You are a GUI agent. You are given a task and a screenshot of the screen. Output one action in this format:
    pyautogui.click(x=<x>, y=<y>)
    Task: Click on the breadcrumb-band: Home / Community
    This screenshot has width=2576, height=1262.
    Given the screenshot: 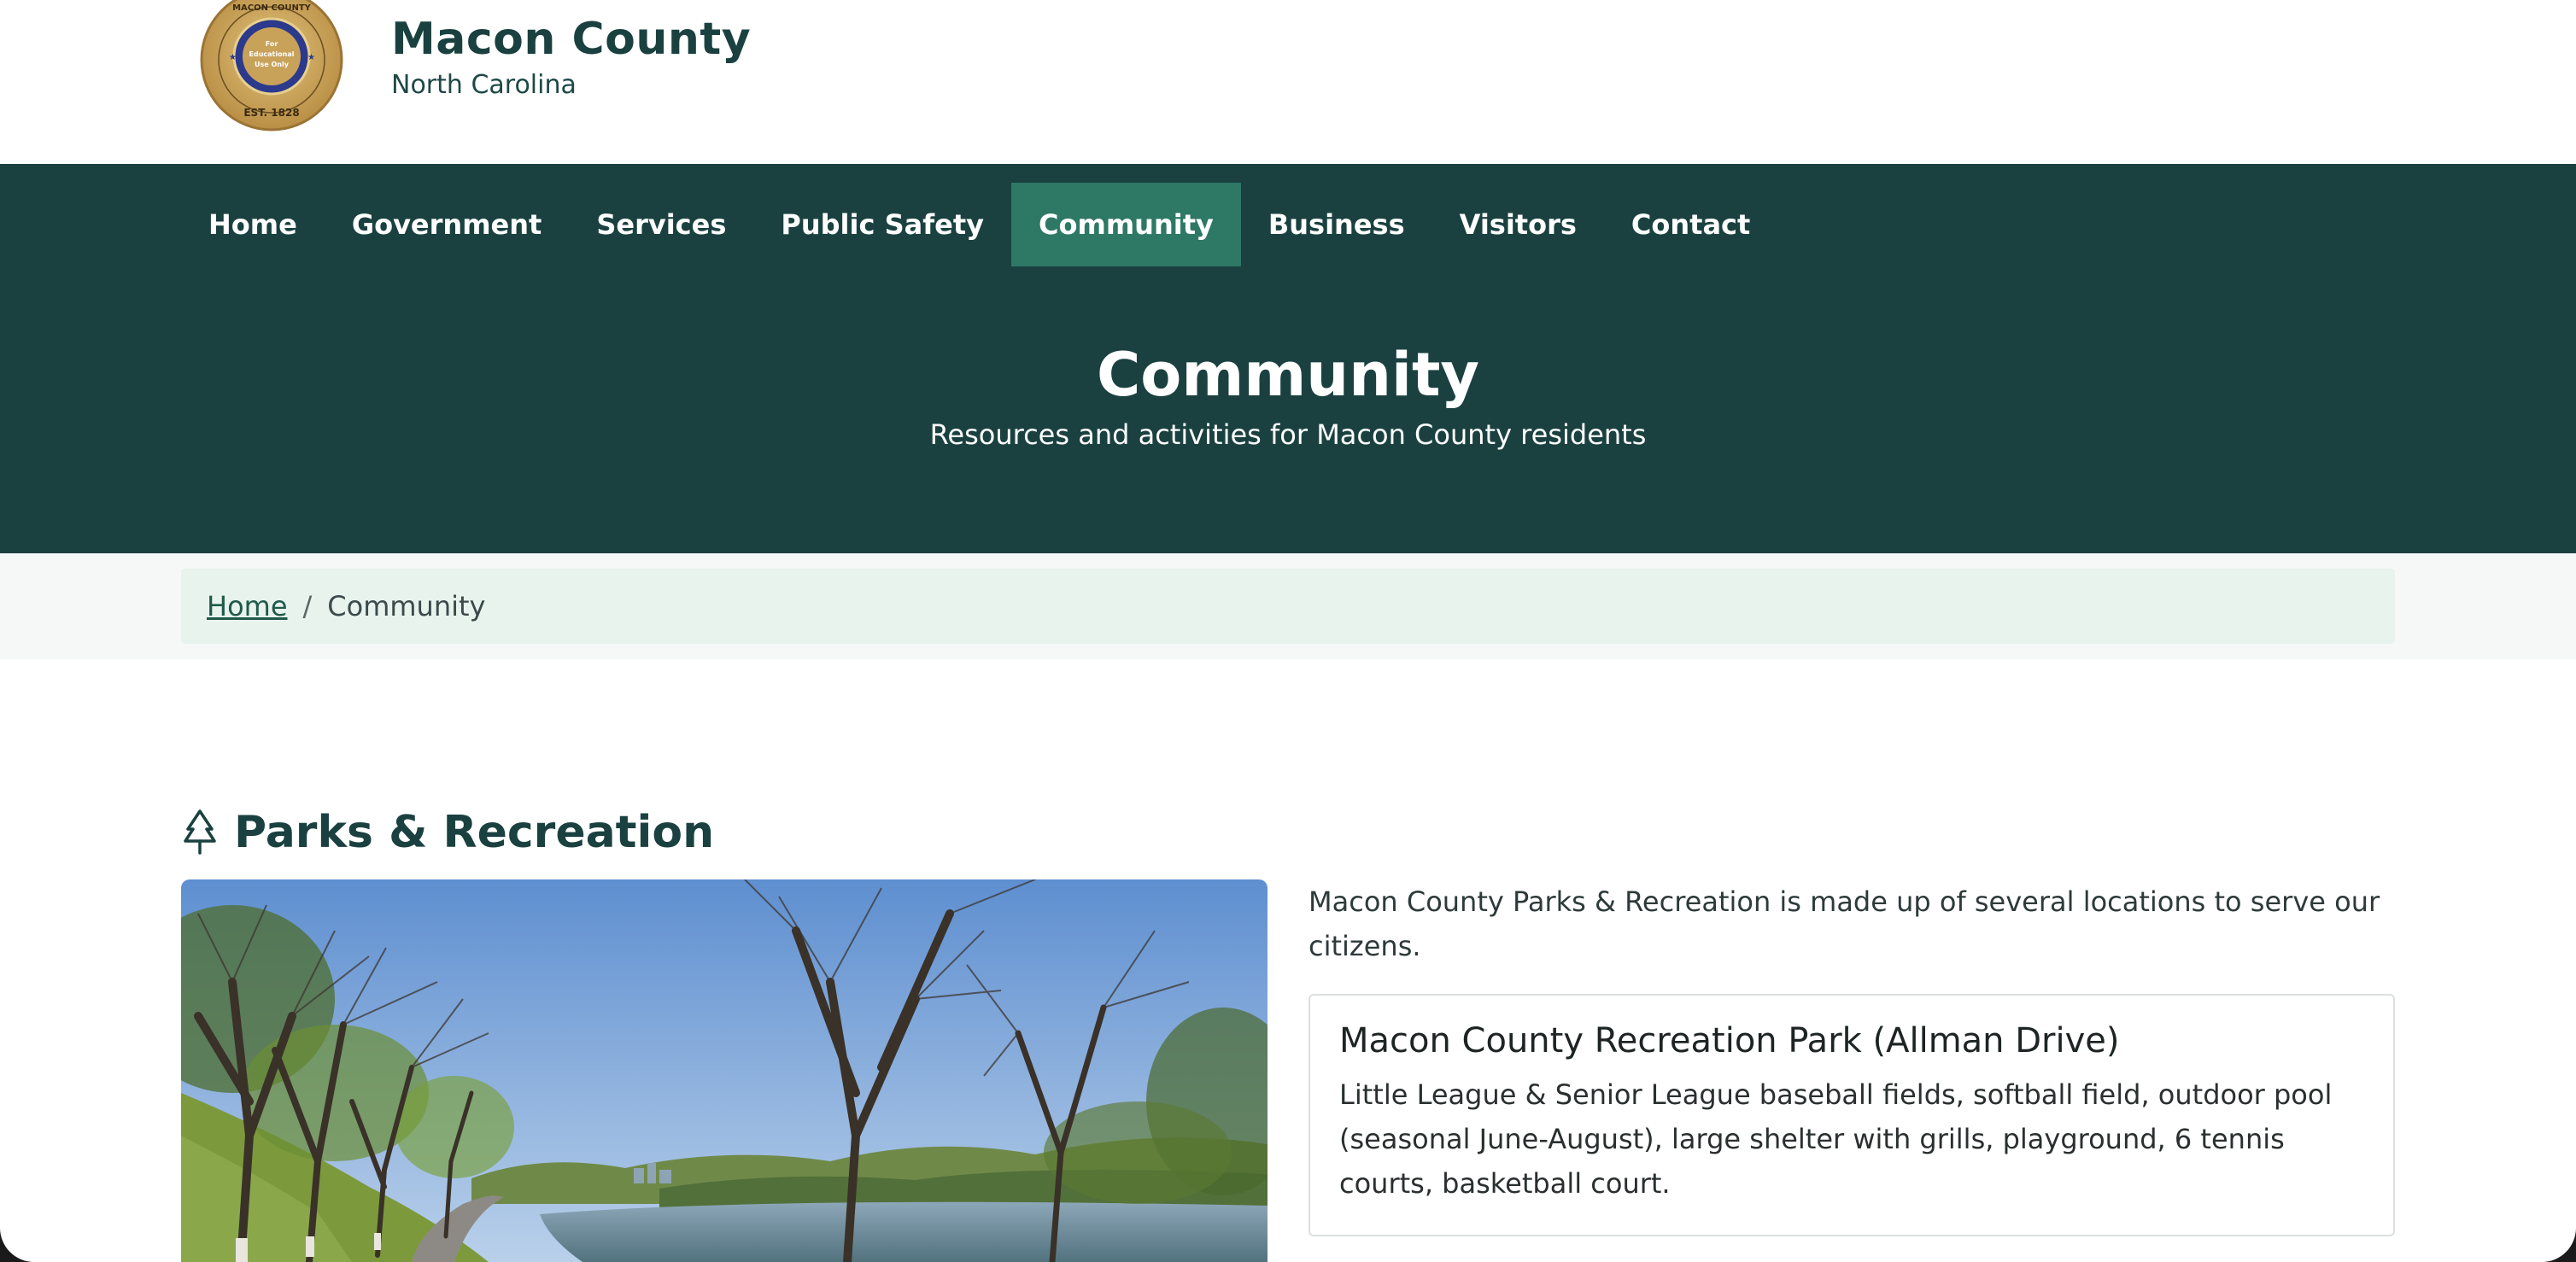 What is the action you would take?
    pyautogui.click(x=1288, y=606)
    